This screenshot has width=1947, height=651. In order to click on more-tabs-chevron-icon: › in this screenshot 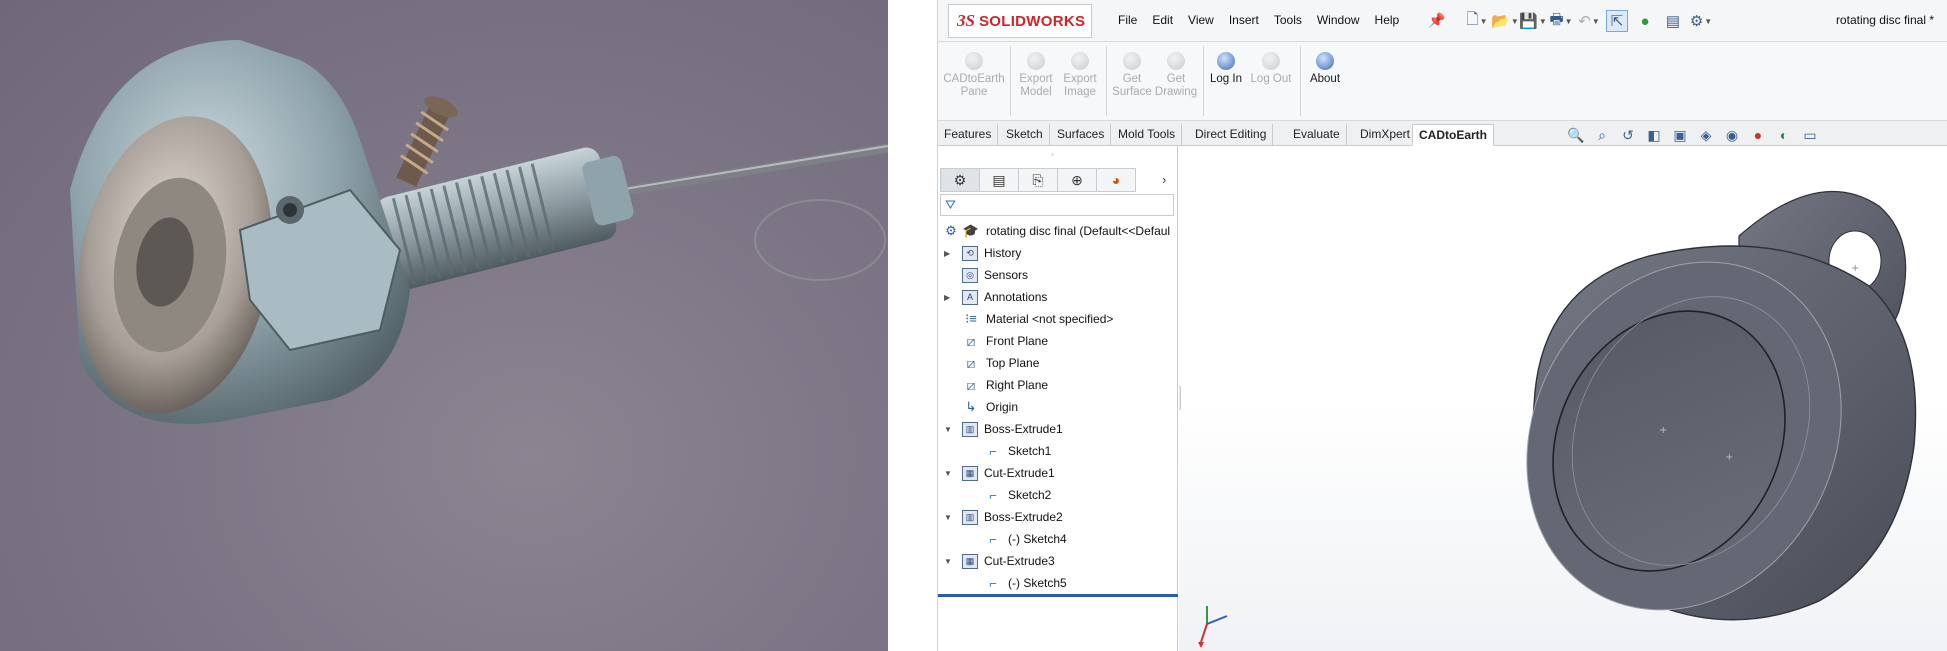, I will do `click(1164, 179)`.